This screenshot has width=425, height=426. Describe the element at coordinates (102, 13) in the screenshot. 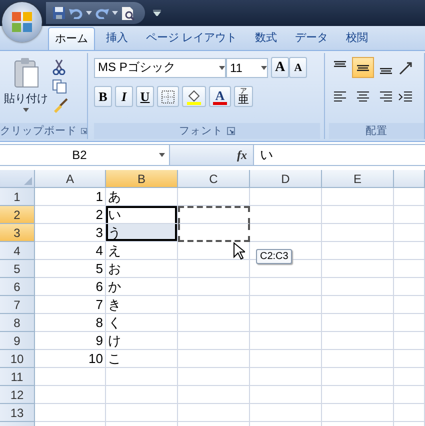

I see `redo-icon` at that location.